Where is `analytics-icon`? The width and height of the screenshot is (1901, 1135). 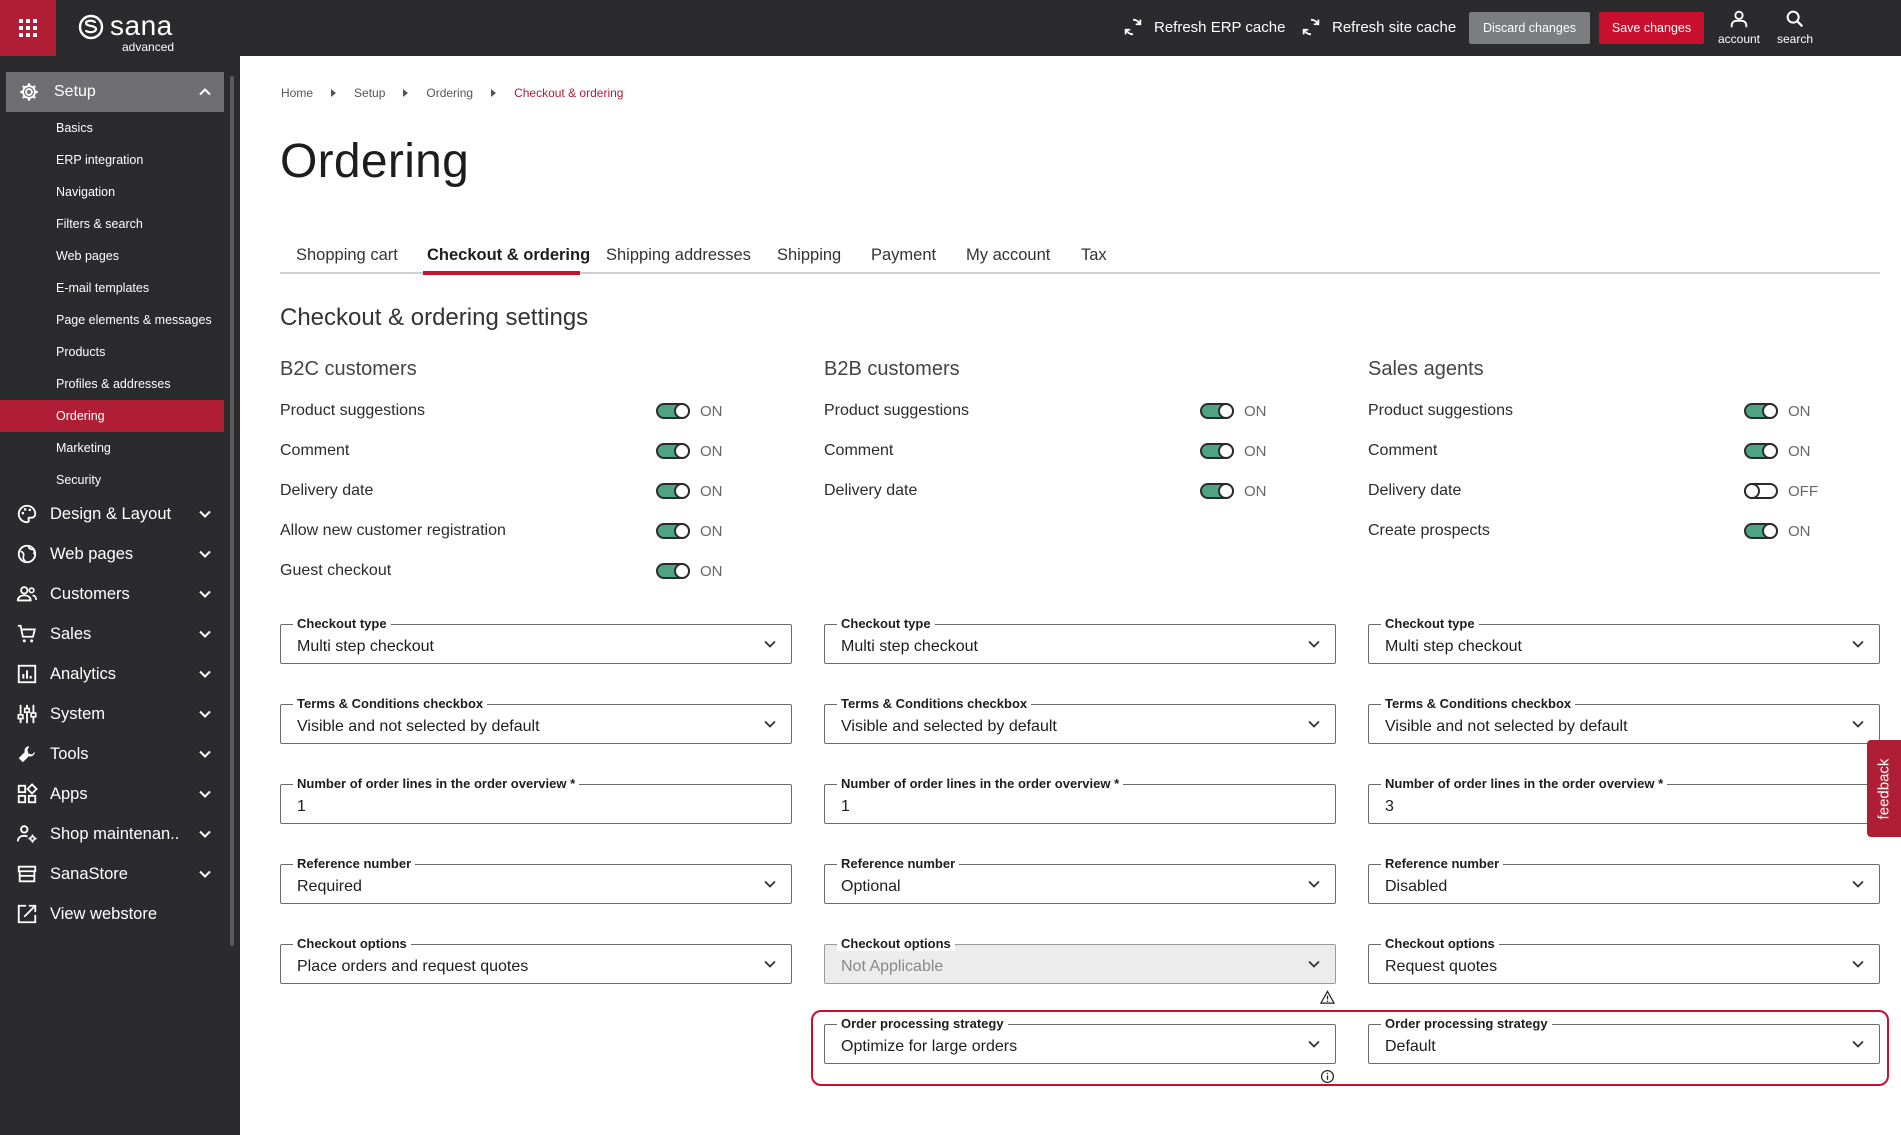 analytics-icon is located at coordinates (27, 674).